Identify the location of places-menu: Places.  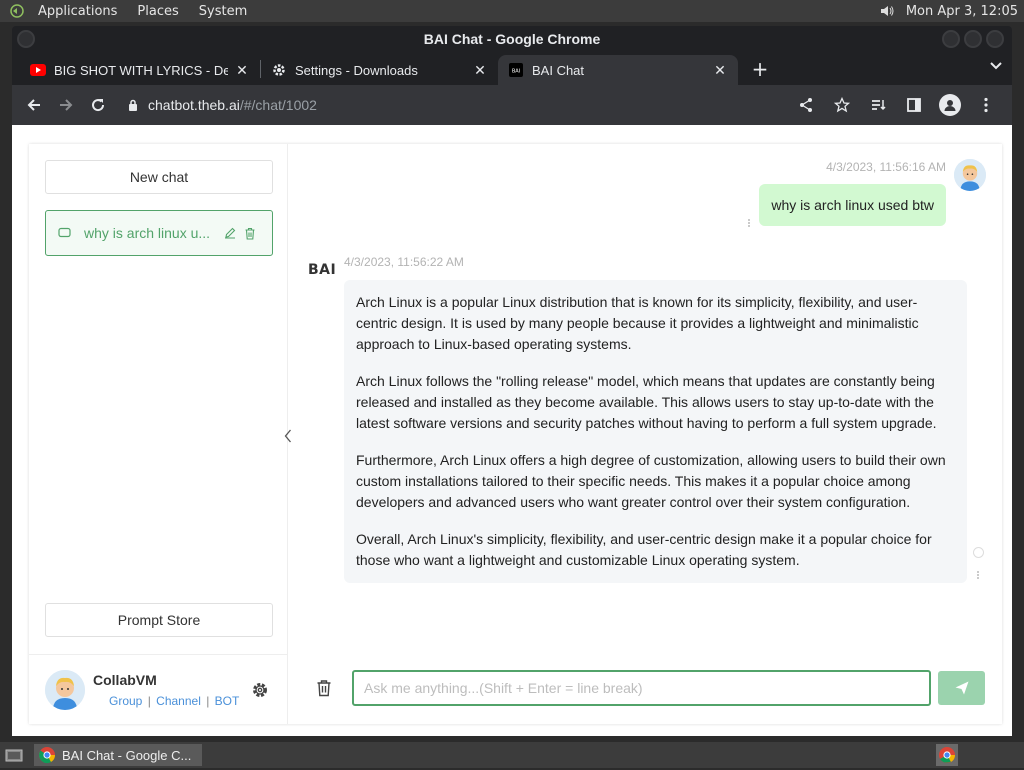
(157, 11).